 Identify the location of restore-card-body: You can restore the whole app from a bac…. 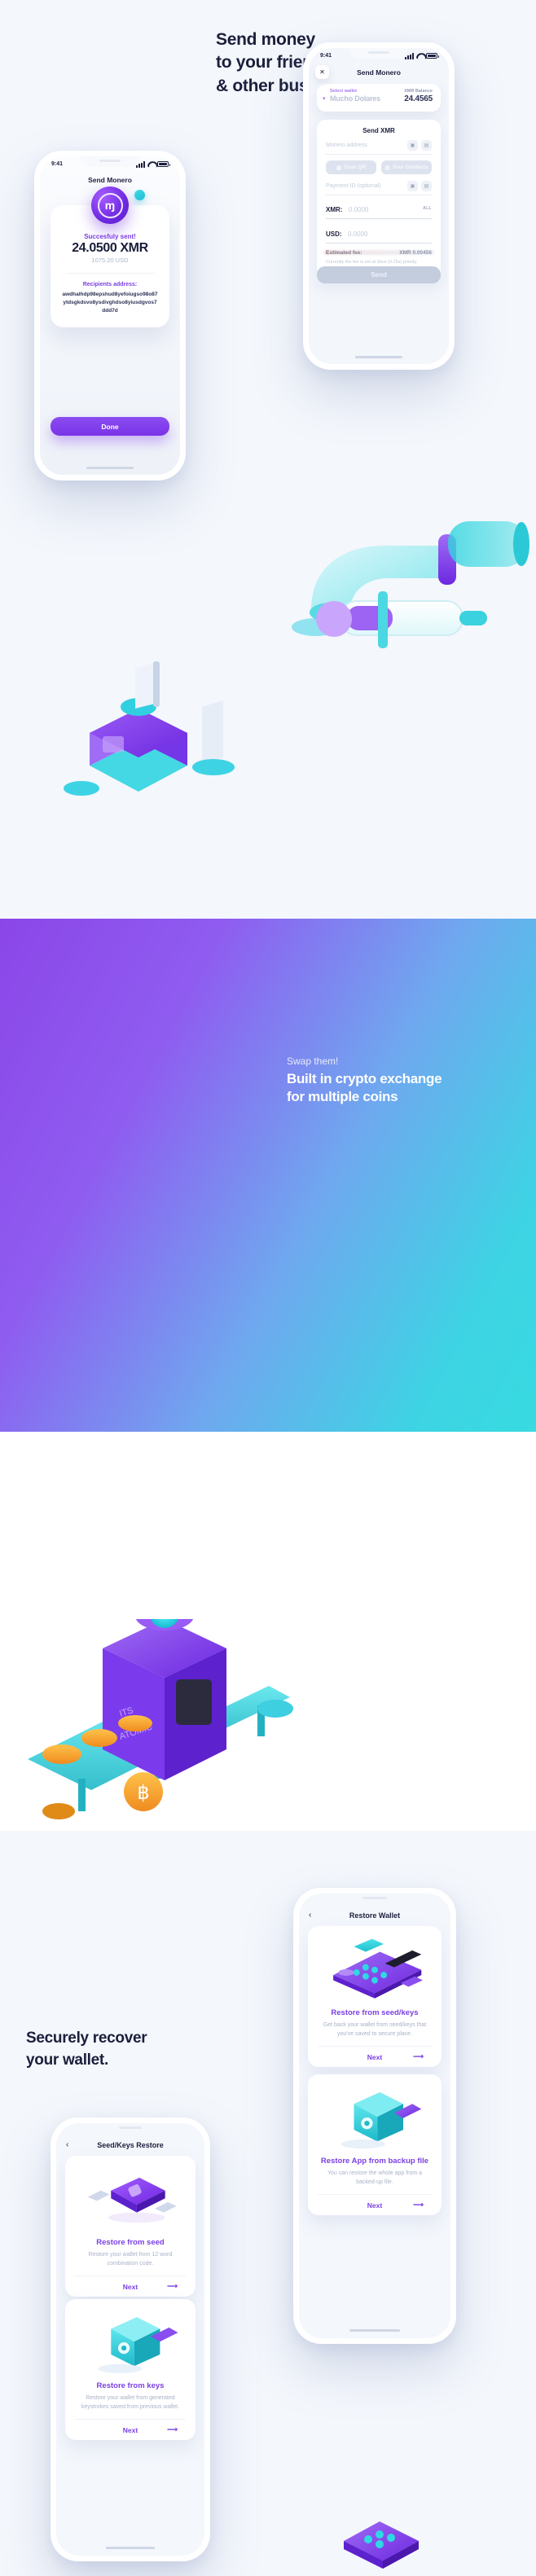
(375, 2178).